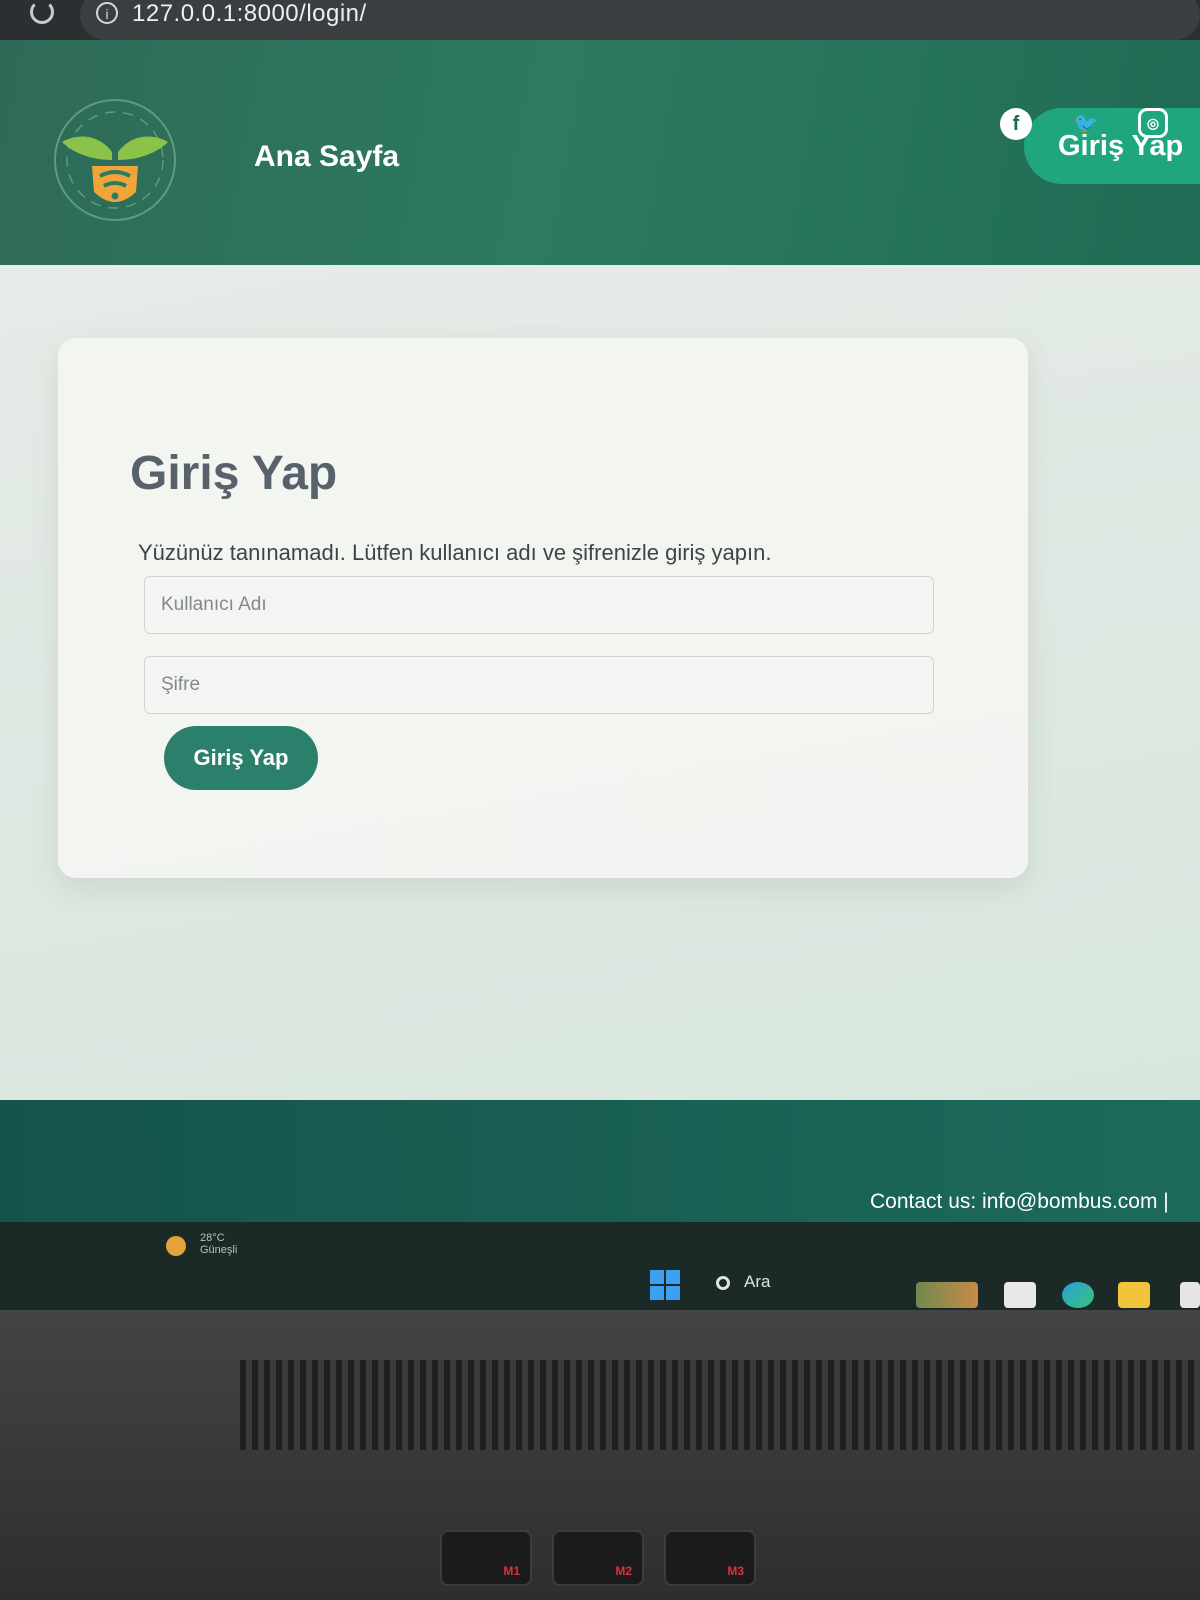 The width and height of the screenshot is (1200, 1600). I want to click on login-submit-button: Giriş Yap, so click(241, 758).